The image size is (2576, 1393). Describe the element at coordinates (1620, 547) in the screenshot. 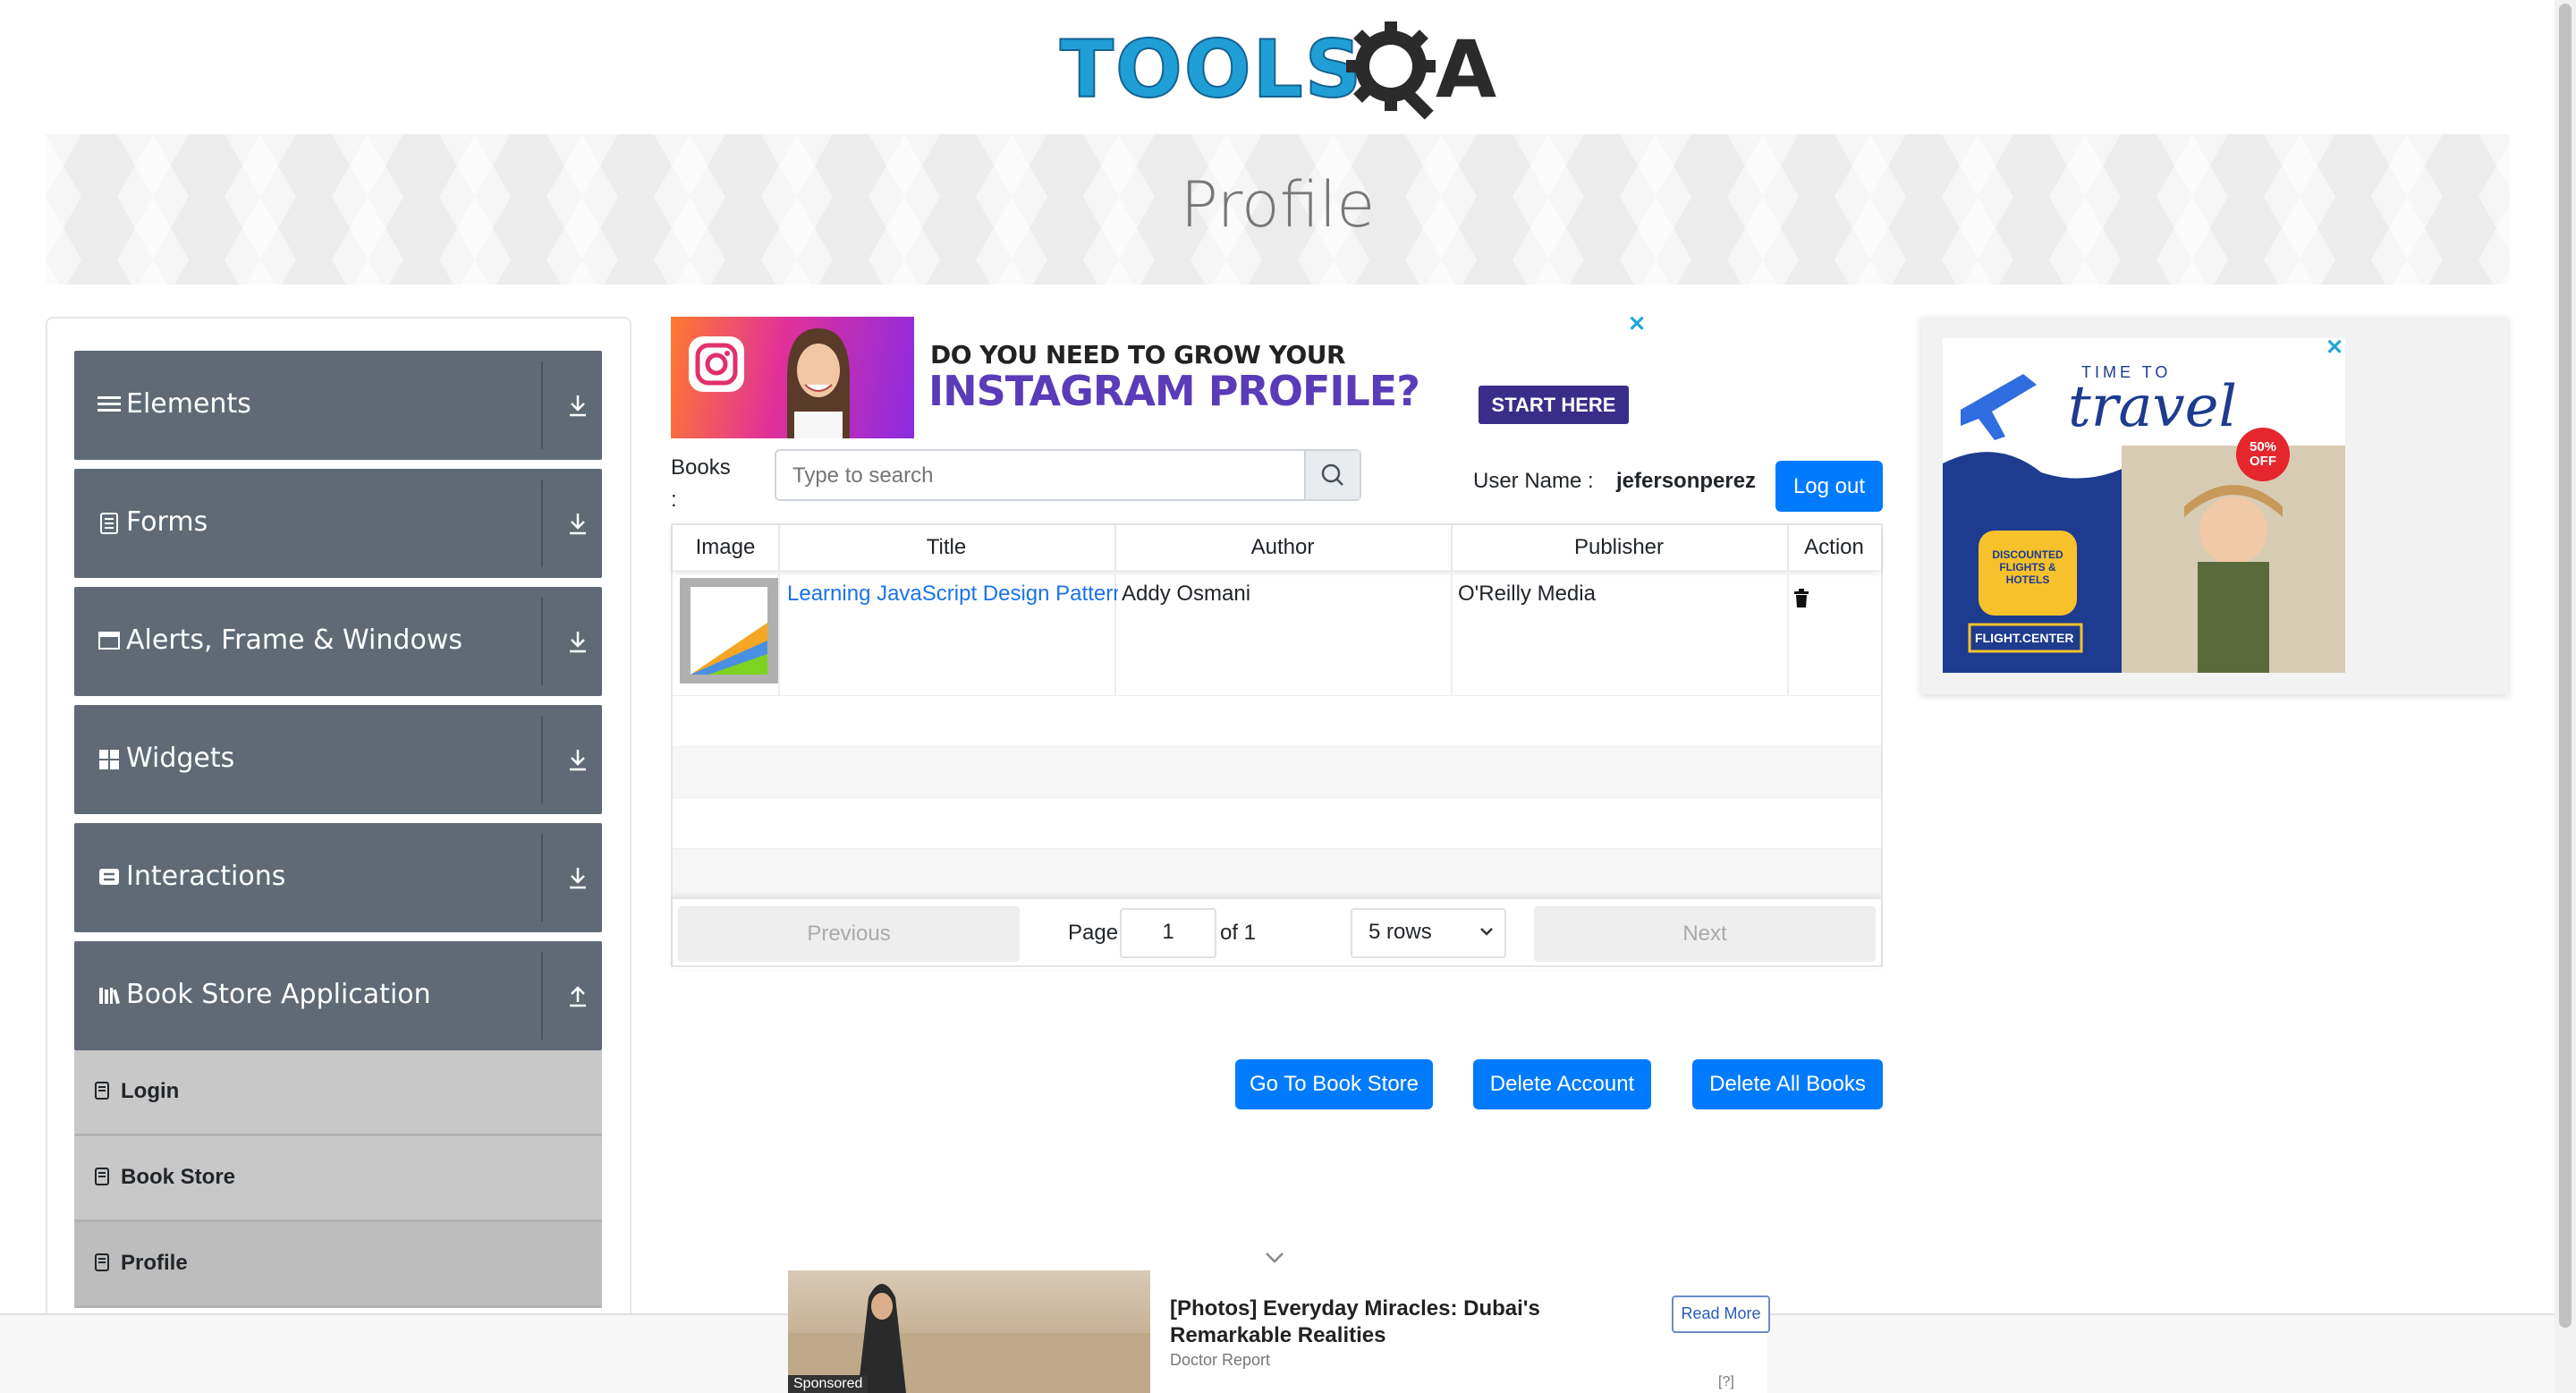

I see `column-header-publisher: Publisher` at that location.